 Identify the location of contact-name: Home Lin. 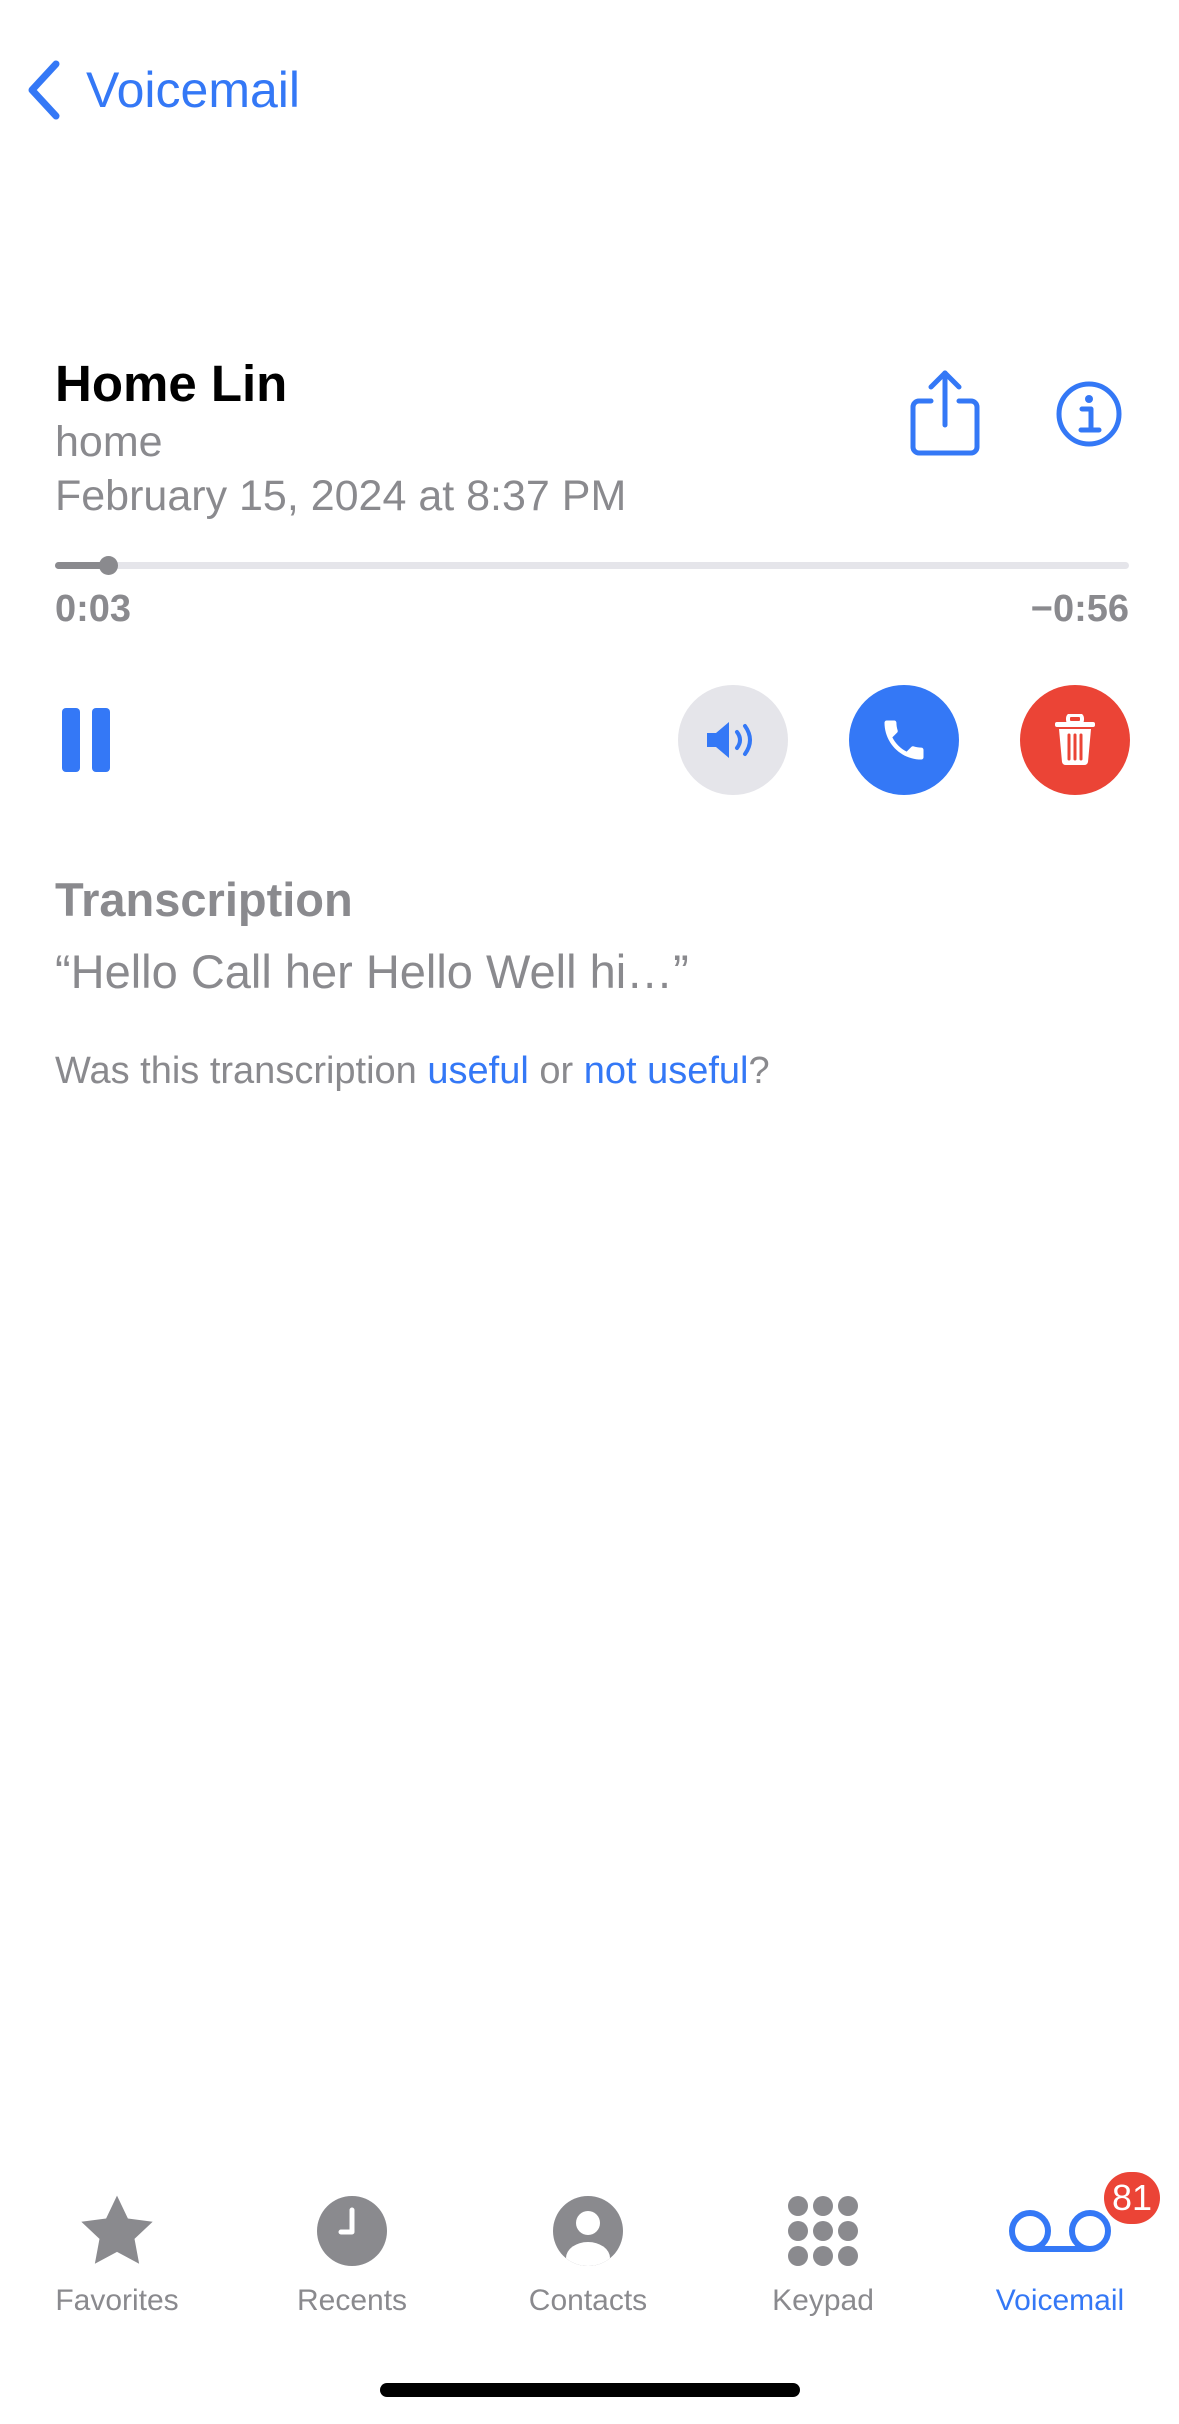
(171, 383).